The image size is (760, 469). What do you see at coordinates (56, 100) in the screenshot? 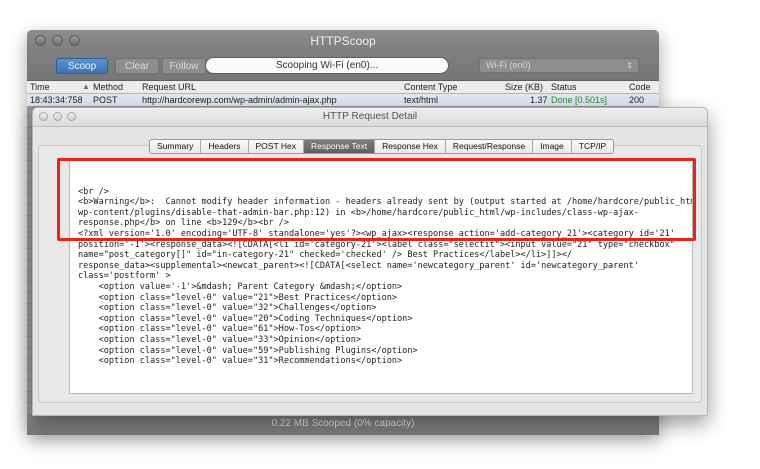
I see `row-time: 18:43:34:758` at bounding box center [56, 100].